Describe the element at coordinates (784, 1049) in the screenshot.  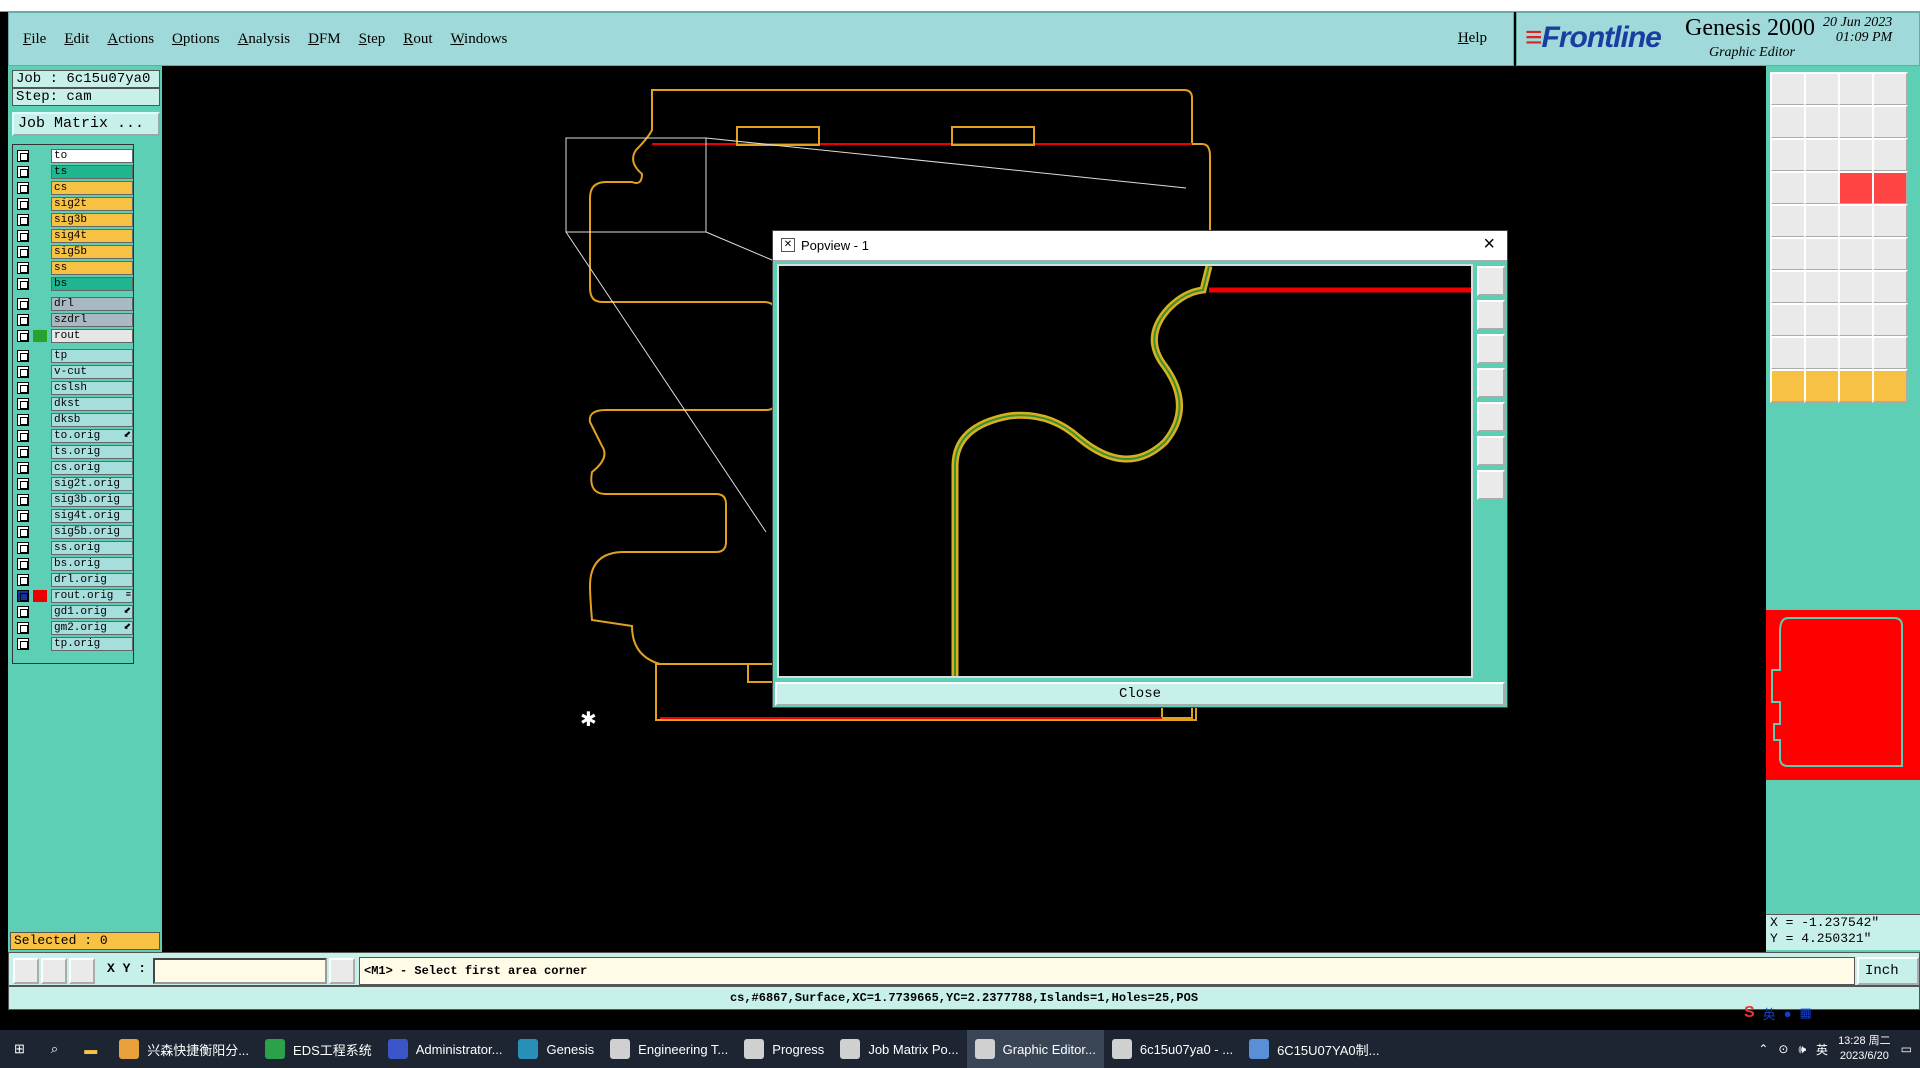
I see `taskbar-app: Progress` at that location.